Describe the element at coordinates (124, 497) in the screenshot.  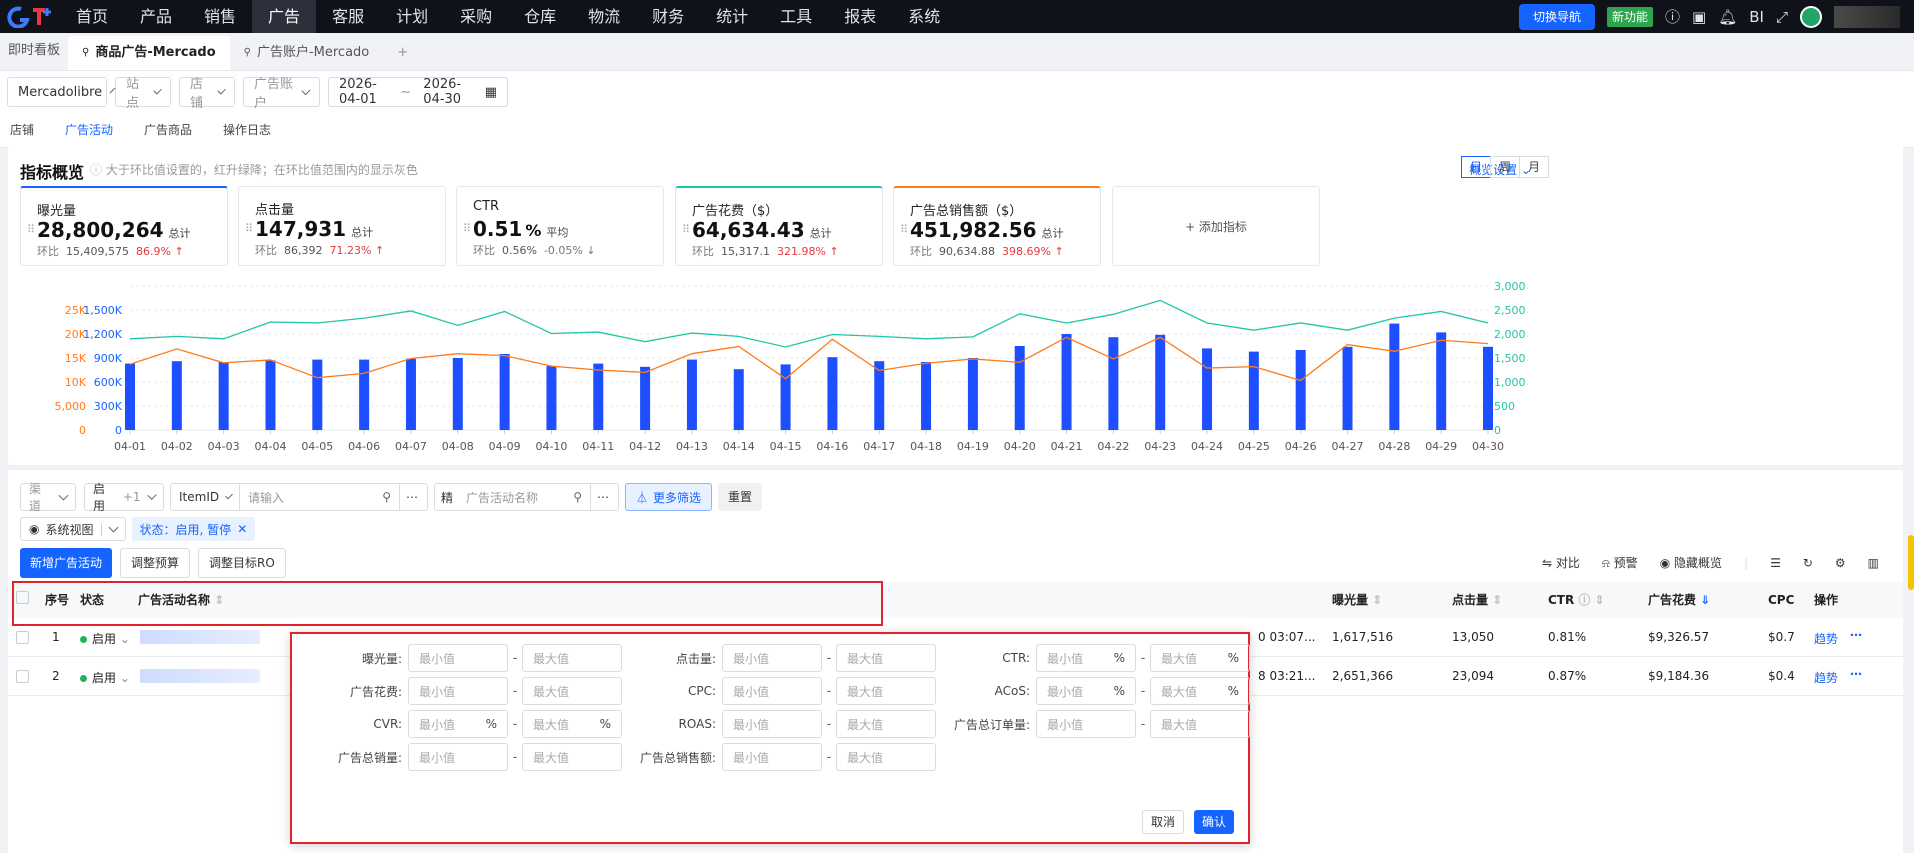
I see `status-select: 启用 +1` at that location.